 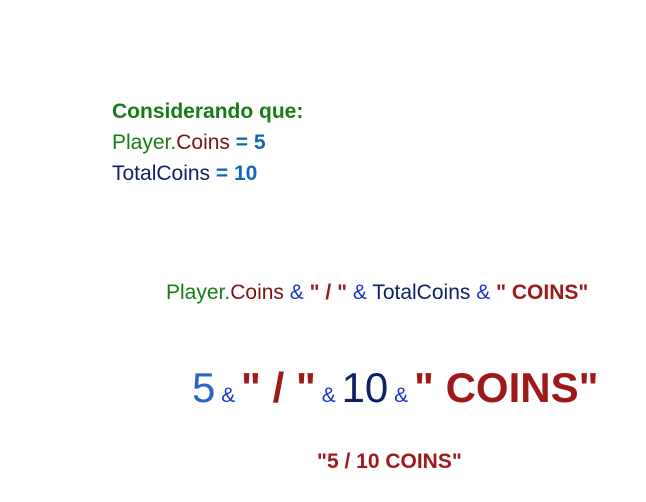 I want to click on total-coins-value: 10, so click(x=246, y=173).